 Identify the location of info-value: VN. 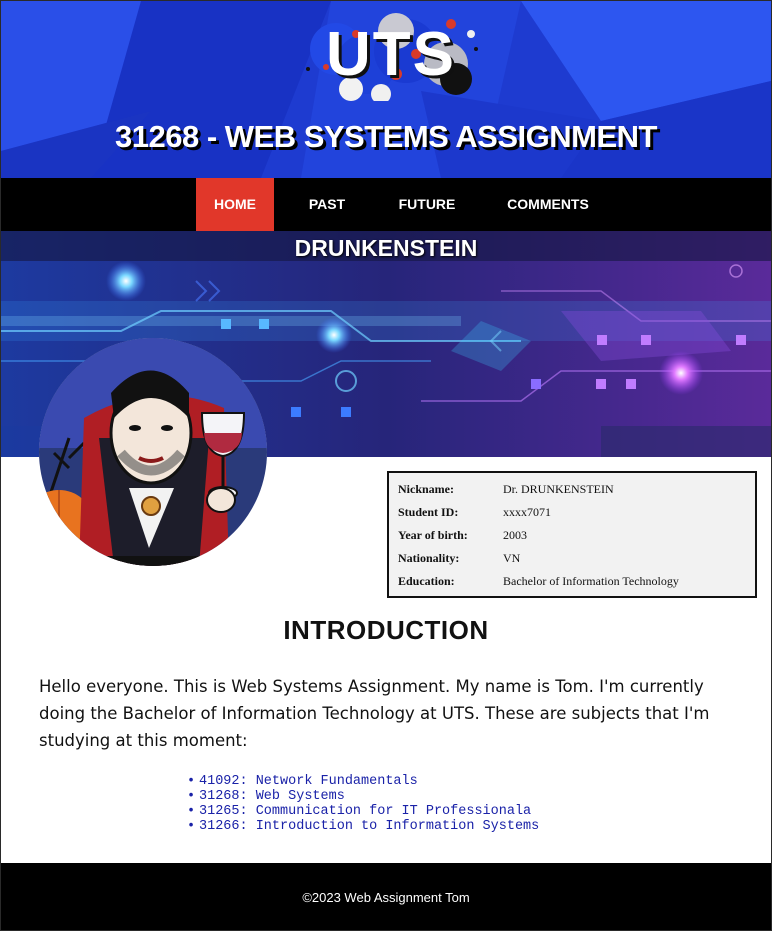
(512, 558).